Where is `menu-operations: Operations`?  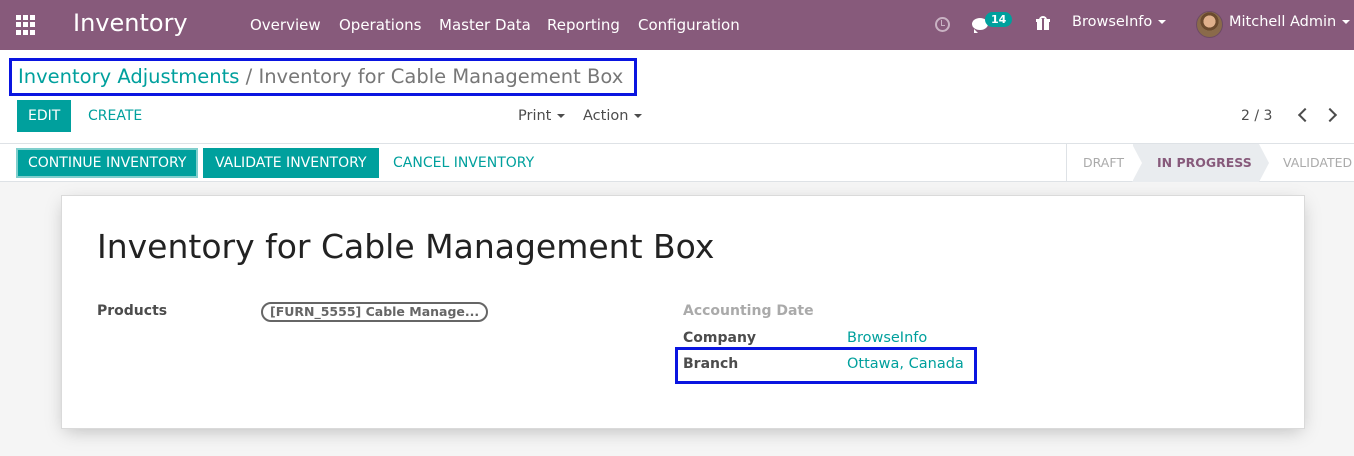
menu-operations: Operations is located at coordinates (380, 25).